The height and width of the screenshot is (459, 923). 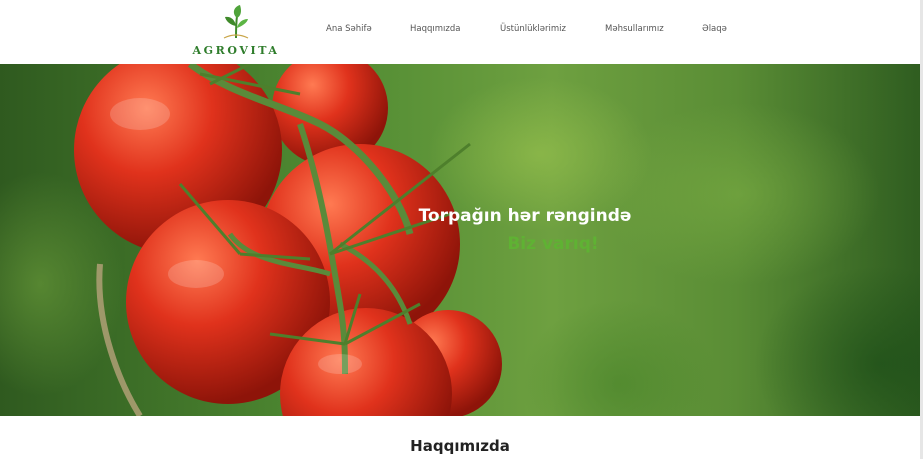 What do you see at coordinates (533, 29) in the screenshot?
I see `nav-advantages: Üstünlüklərimiz` at bounding box center [533, 29].